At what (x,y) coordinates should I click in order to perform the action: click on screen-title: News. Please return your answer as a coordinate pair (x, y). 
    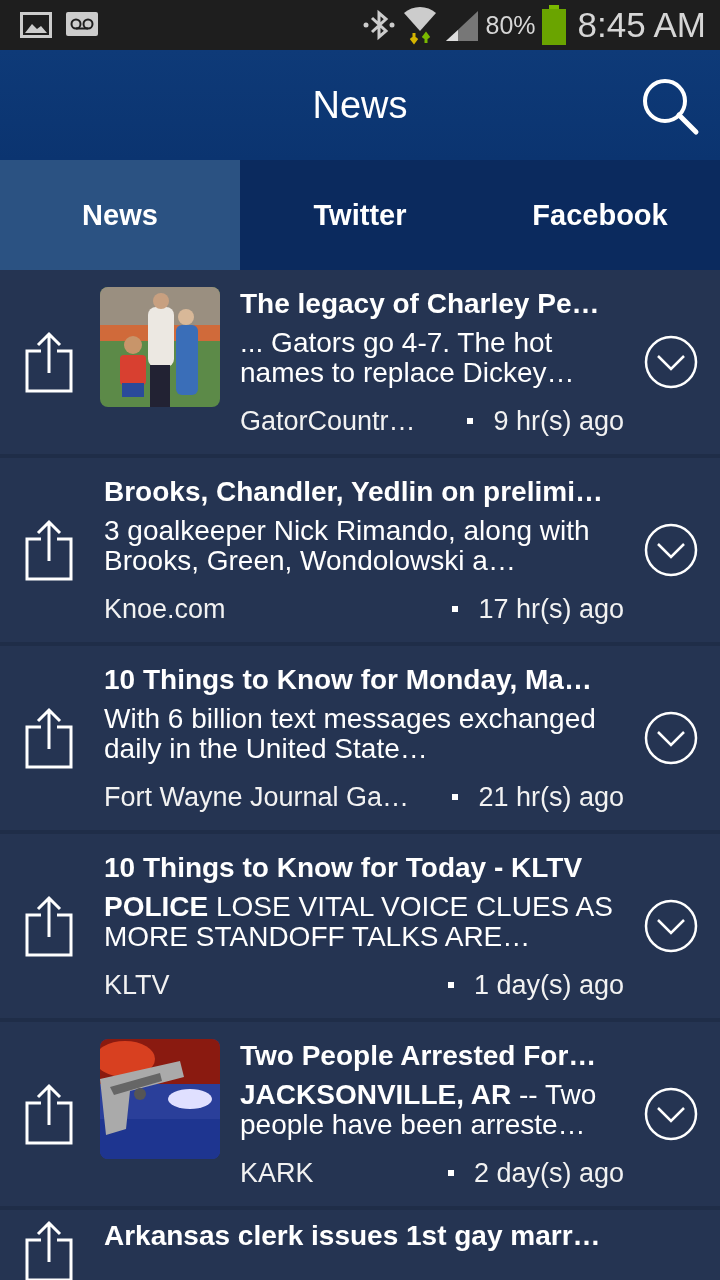
    Looking at the image, I should click on (360, 105).